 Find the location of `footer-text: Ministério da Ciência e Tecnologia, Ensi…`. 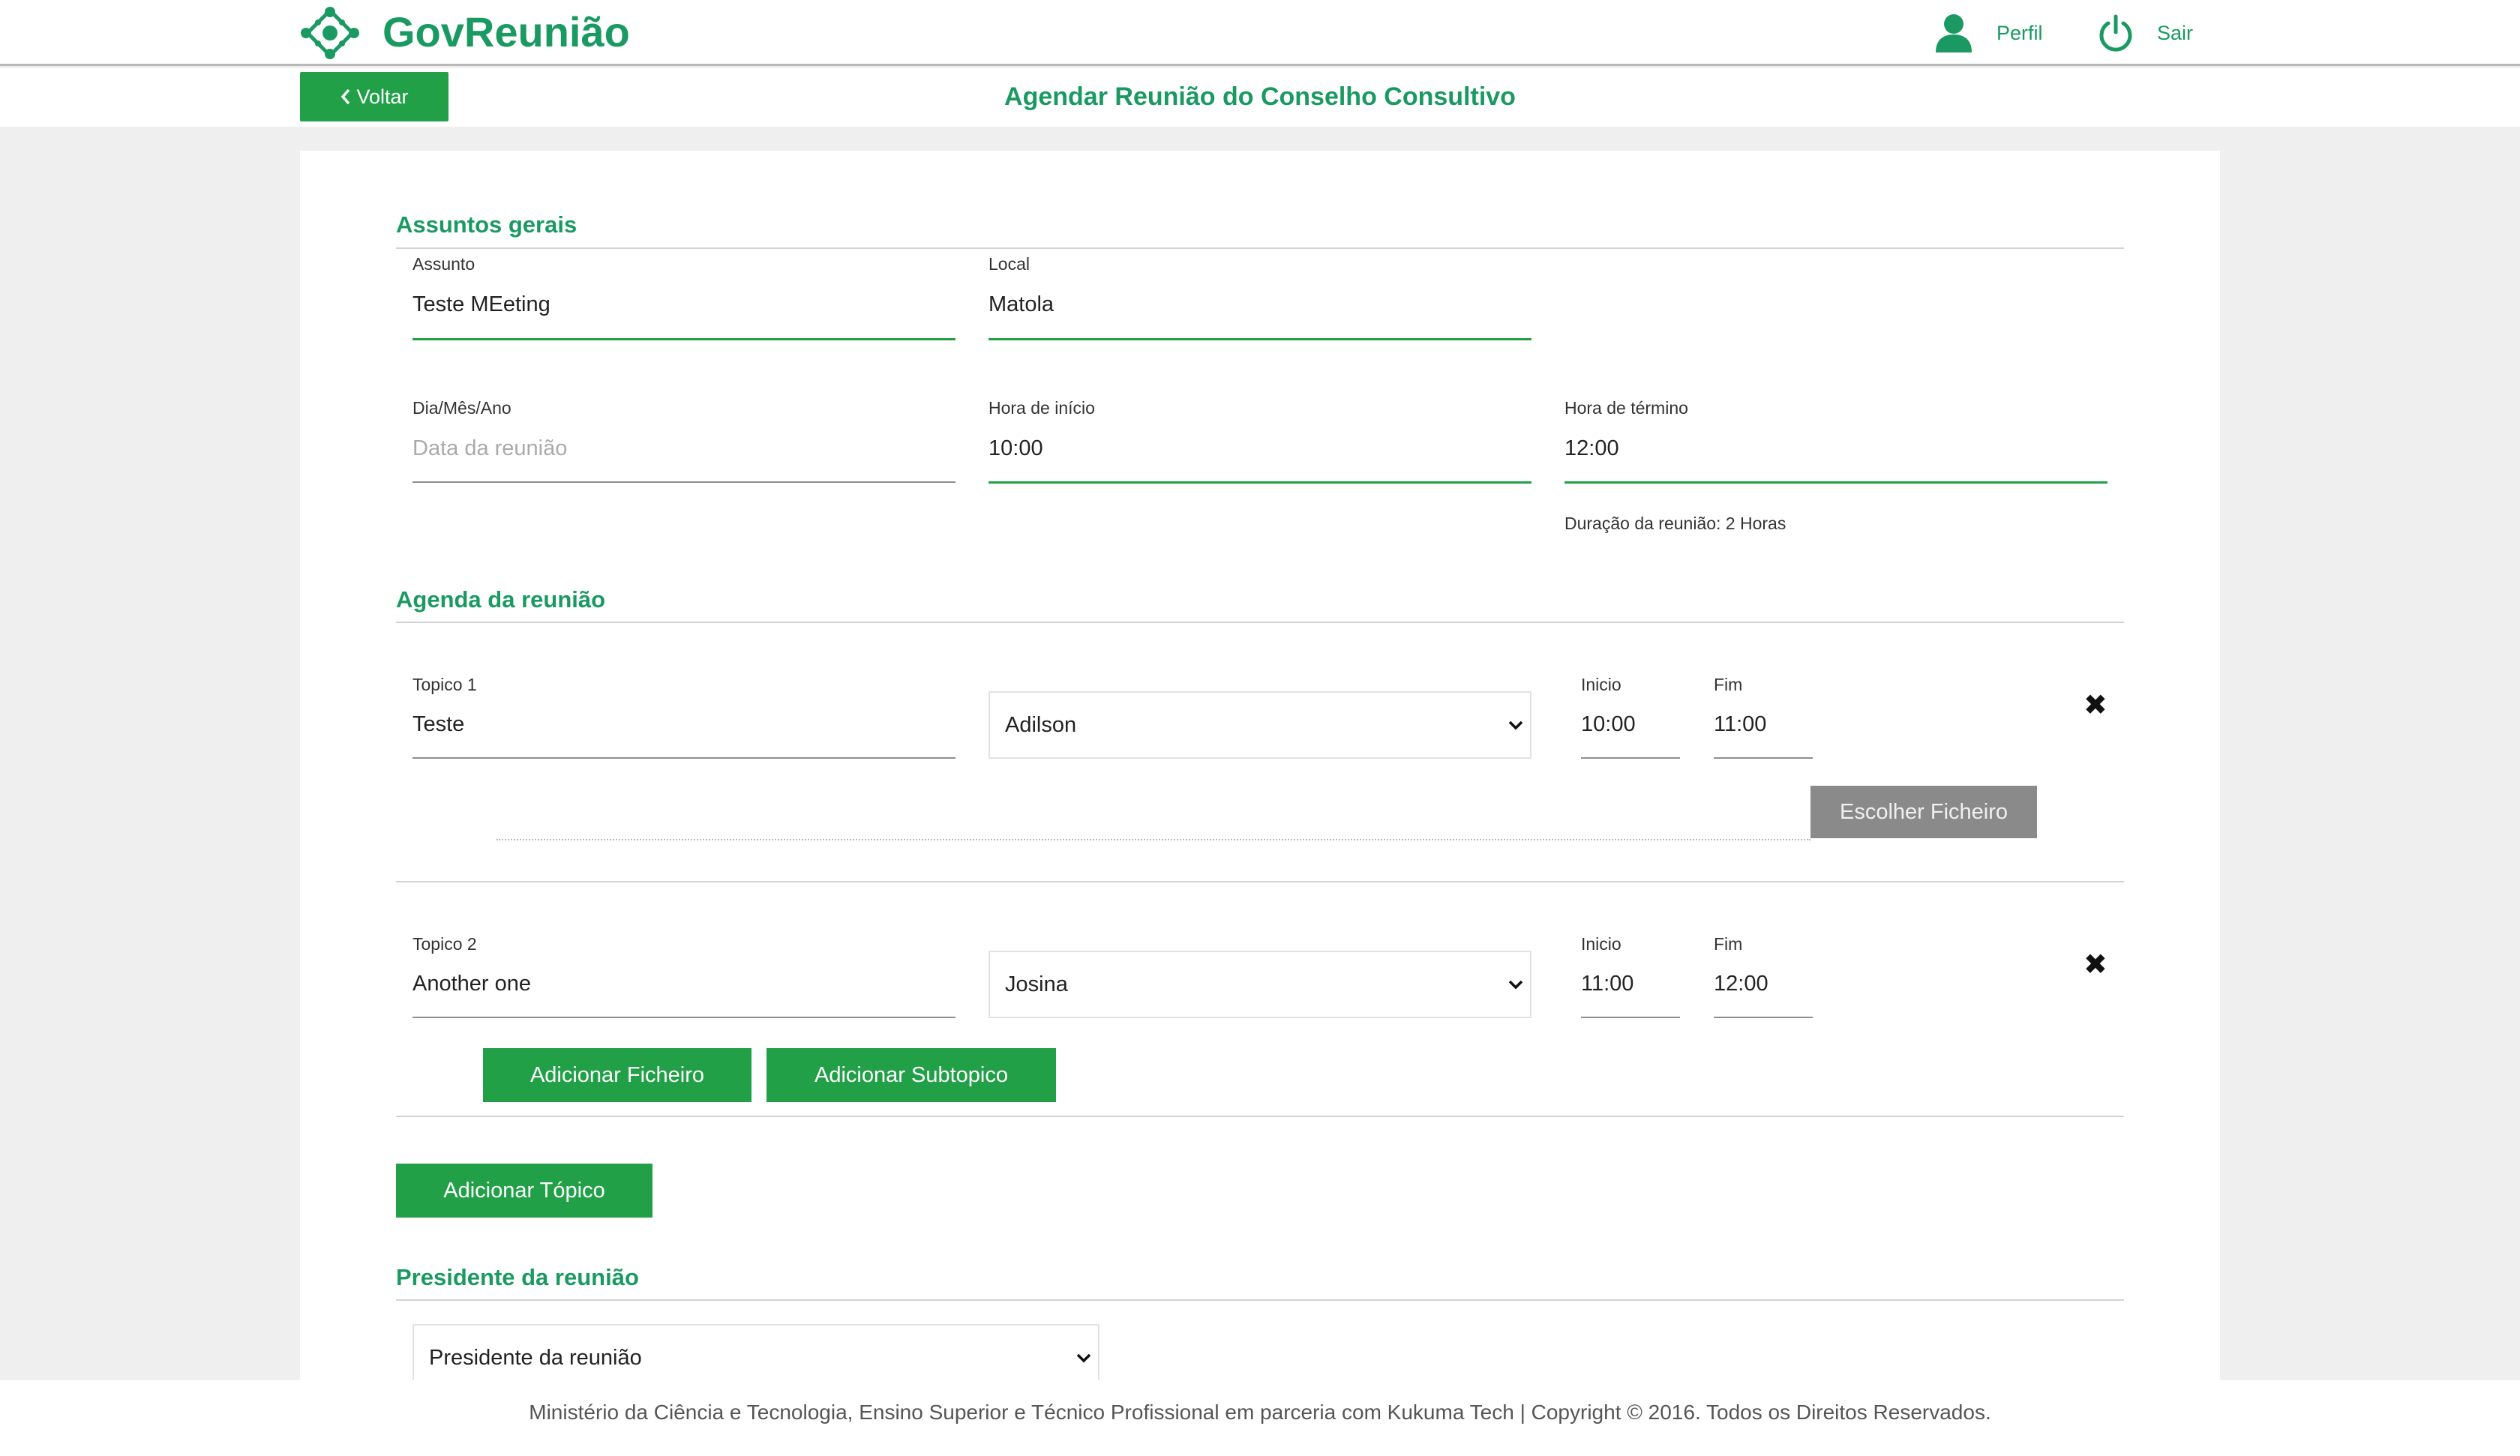

footer-text: Ministério da Ciência e Tecnologia, Ensi… is located at coordinates (1260, 1412).